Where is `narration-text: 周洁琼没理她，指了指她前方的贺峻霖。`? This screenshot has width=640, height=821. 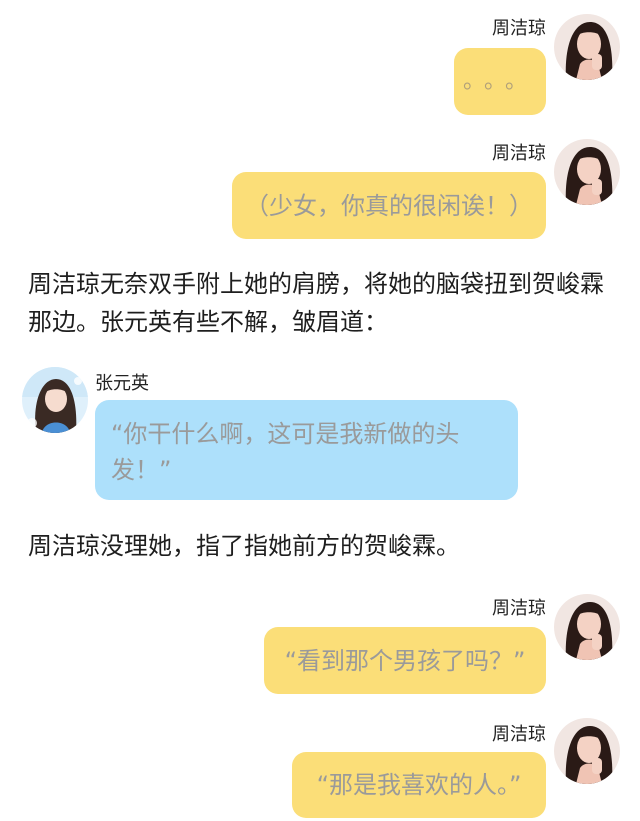
narration-text: 周洁琼没理她，指了指她前方的贺峻霖。 is located at coordinates (244, 546).